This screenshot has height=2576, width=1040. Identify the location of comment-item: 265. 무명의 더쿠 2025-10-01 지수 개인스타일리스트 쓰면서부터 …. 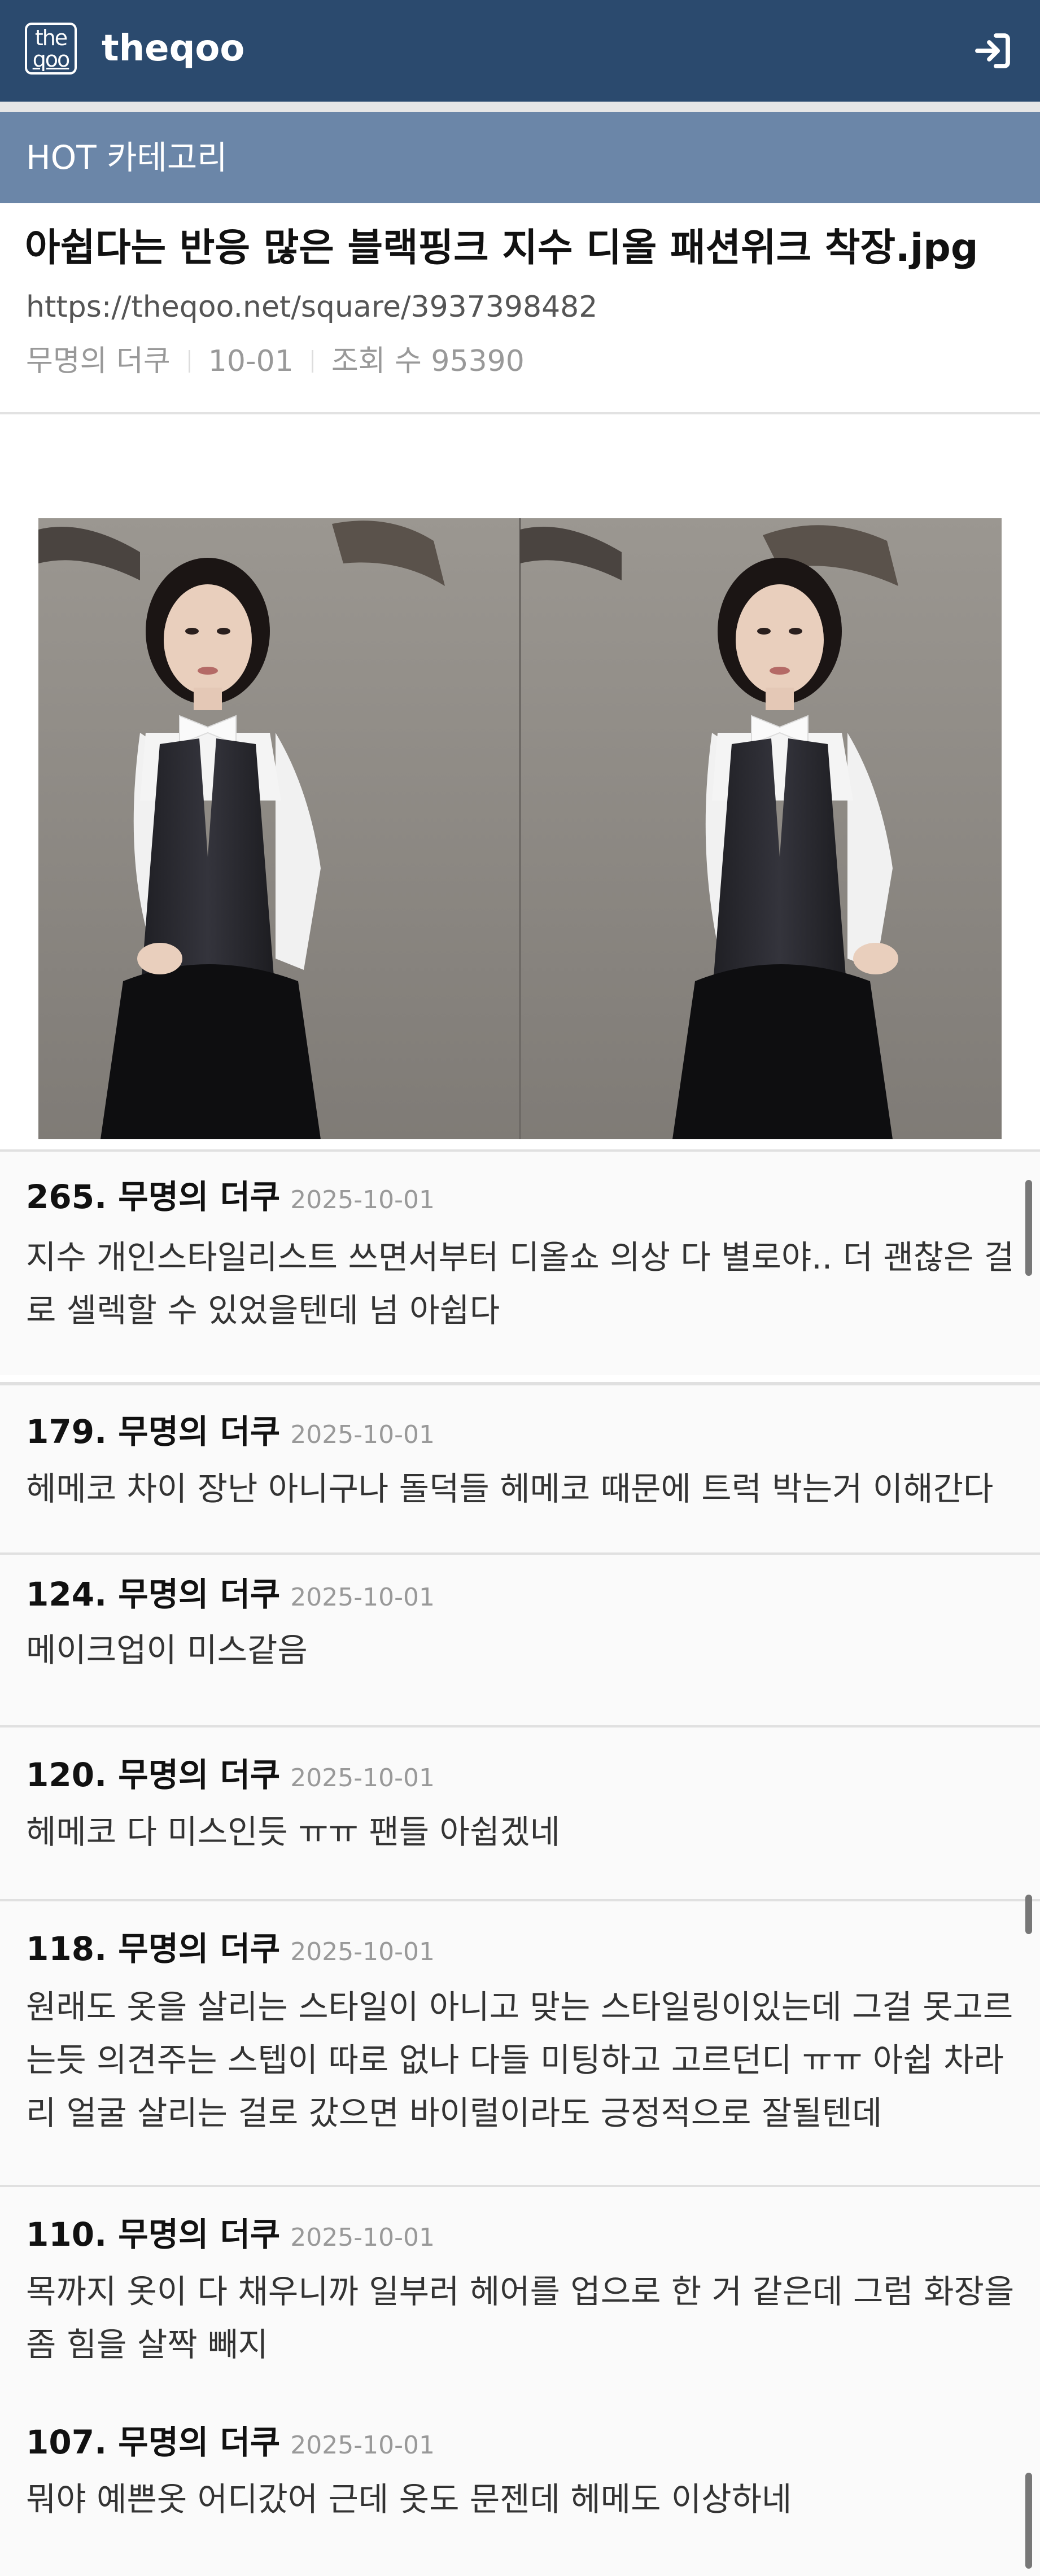
(520, 1262).